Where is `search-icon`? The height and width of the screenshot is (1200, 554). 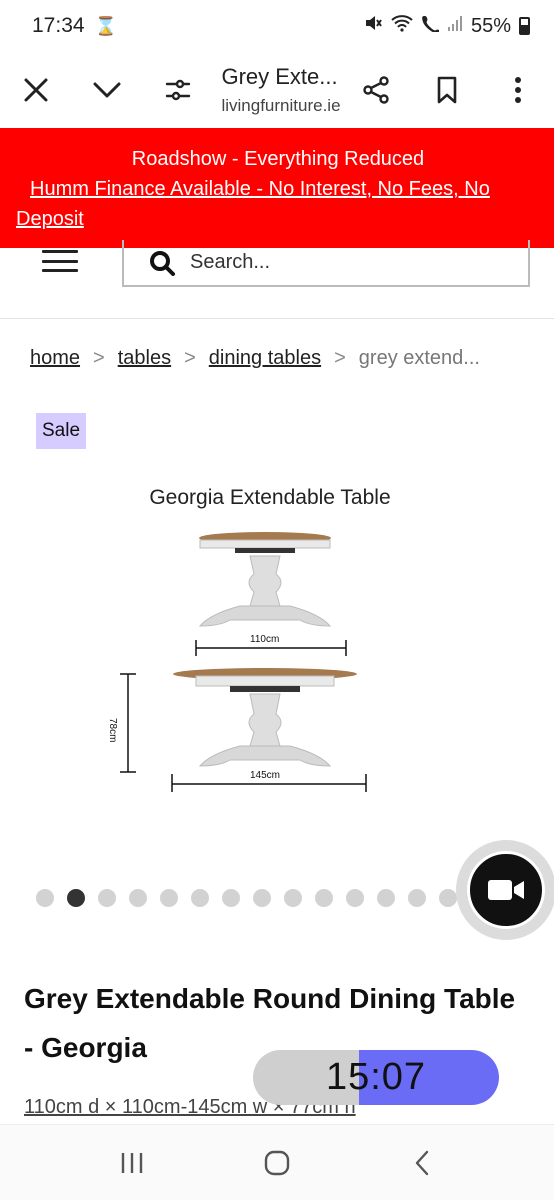
search-icon is located at coordinates (162, 263).